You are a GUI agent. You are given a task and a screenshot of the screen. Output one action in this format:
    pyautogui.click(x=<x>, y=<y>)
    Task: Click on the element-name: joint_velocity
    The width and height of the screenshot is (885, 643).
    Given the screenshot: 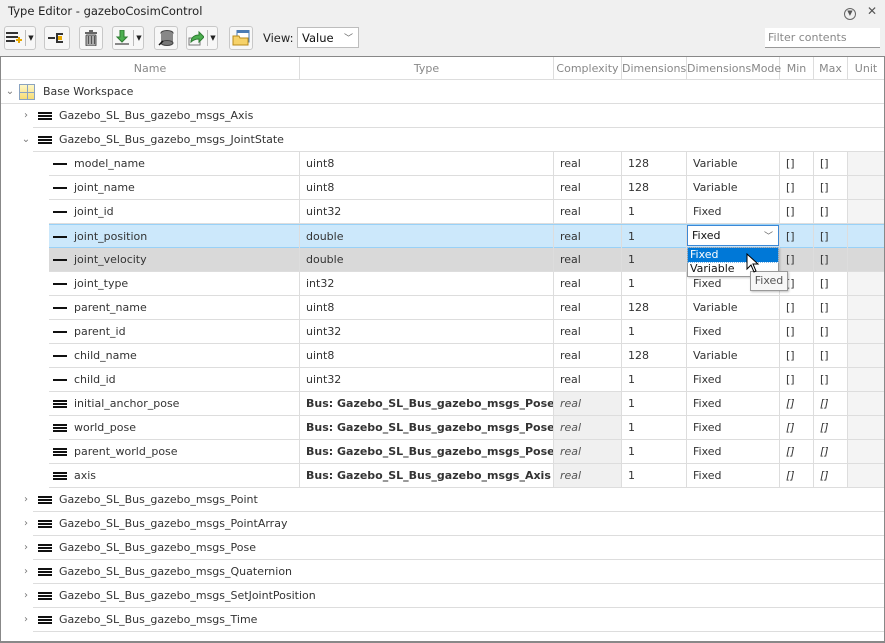 What is the action you would take?
    pyautogui.click(x=184, y=259)
    